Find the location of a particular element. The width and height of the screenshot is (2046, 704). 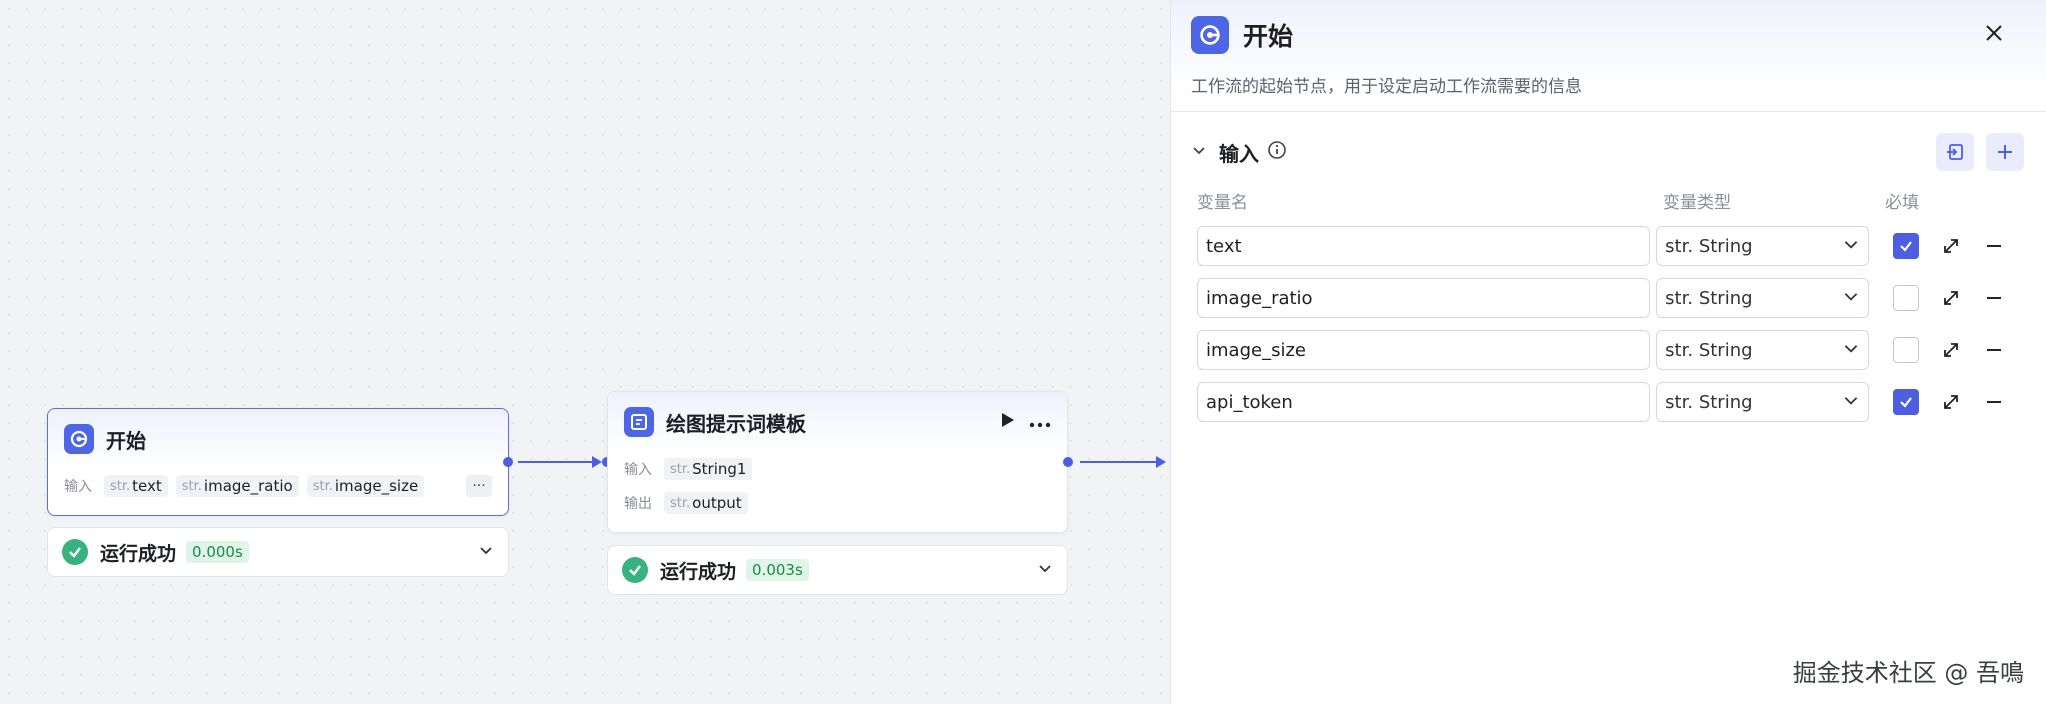

start-node-status: 运行成功 0.000s is located at coordinates (278, 552).